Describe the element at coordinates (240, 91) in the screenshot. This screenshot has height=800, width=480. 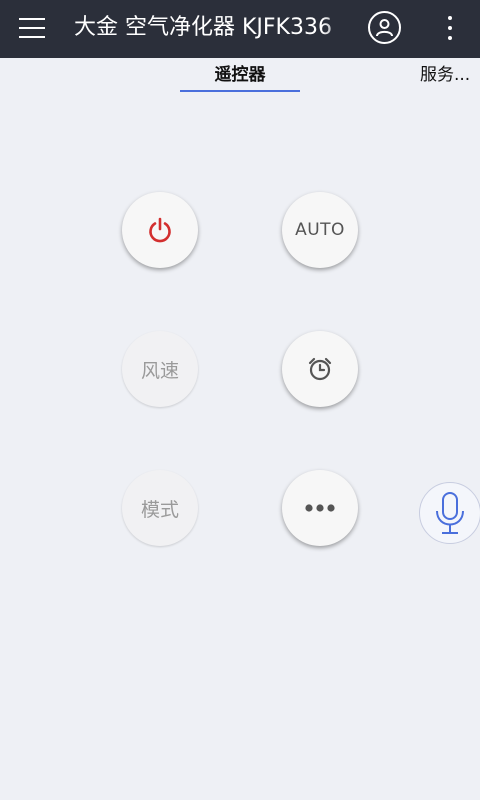
I see `tab-indicator` at that location.